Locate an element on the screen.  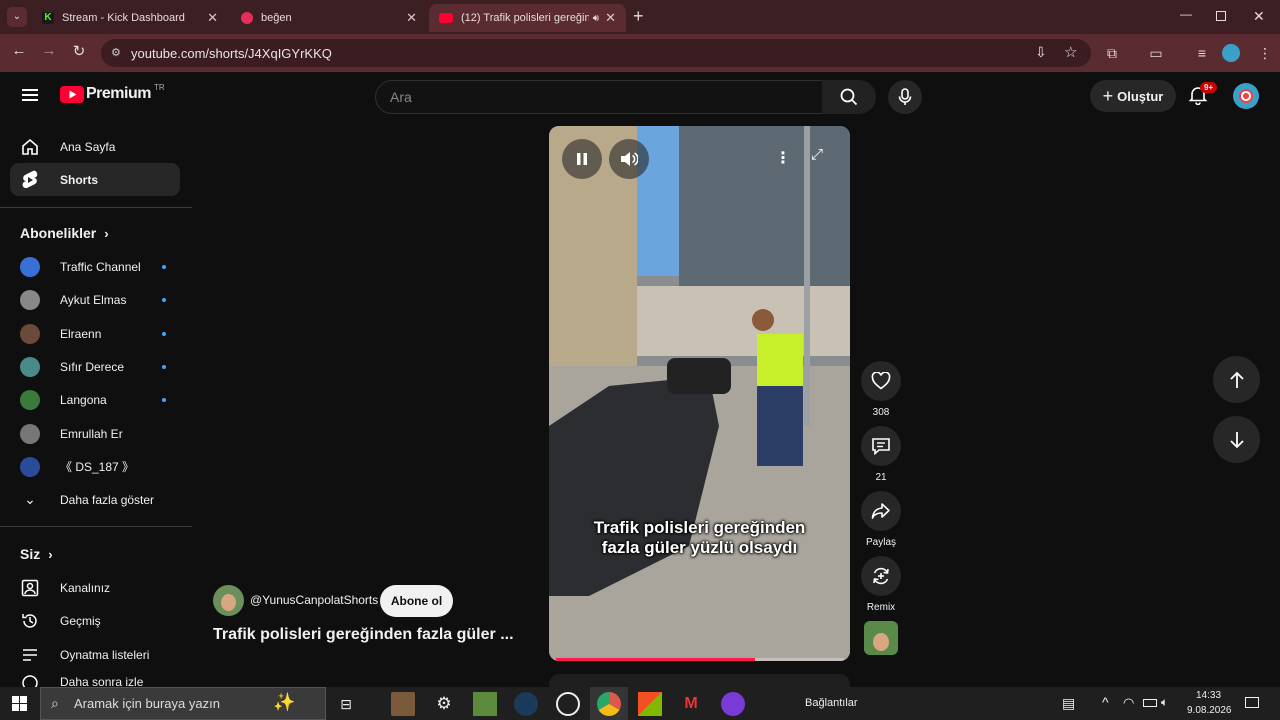
sidebar-item-label: Geçmiş is located at coordinates (80, 620).